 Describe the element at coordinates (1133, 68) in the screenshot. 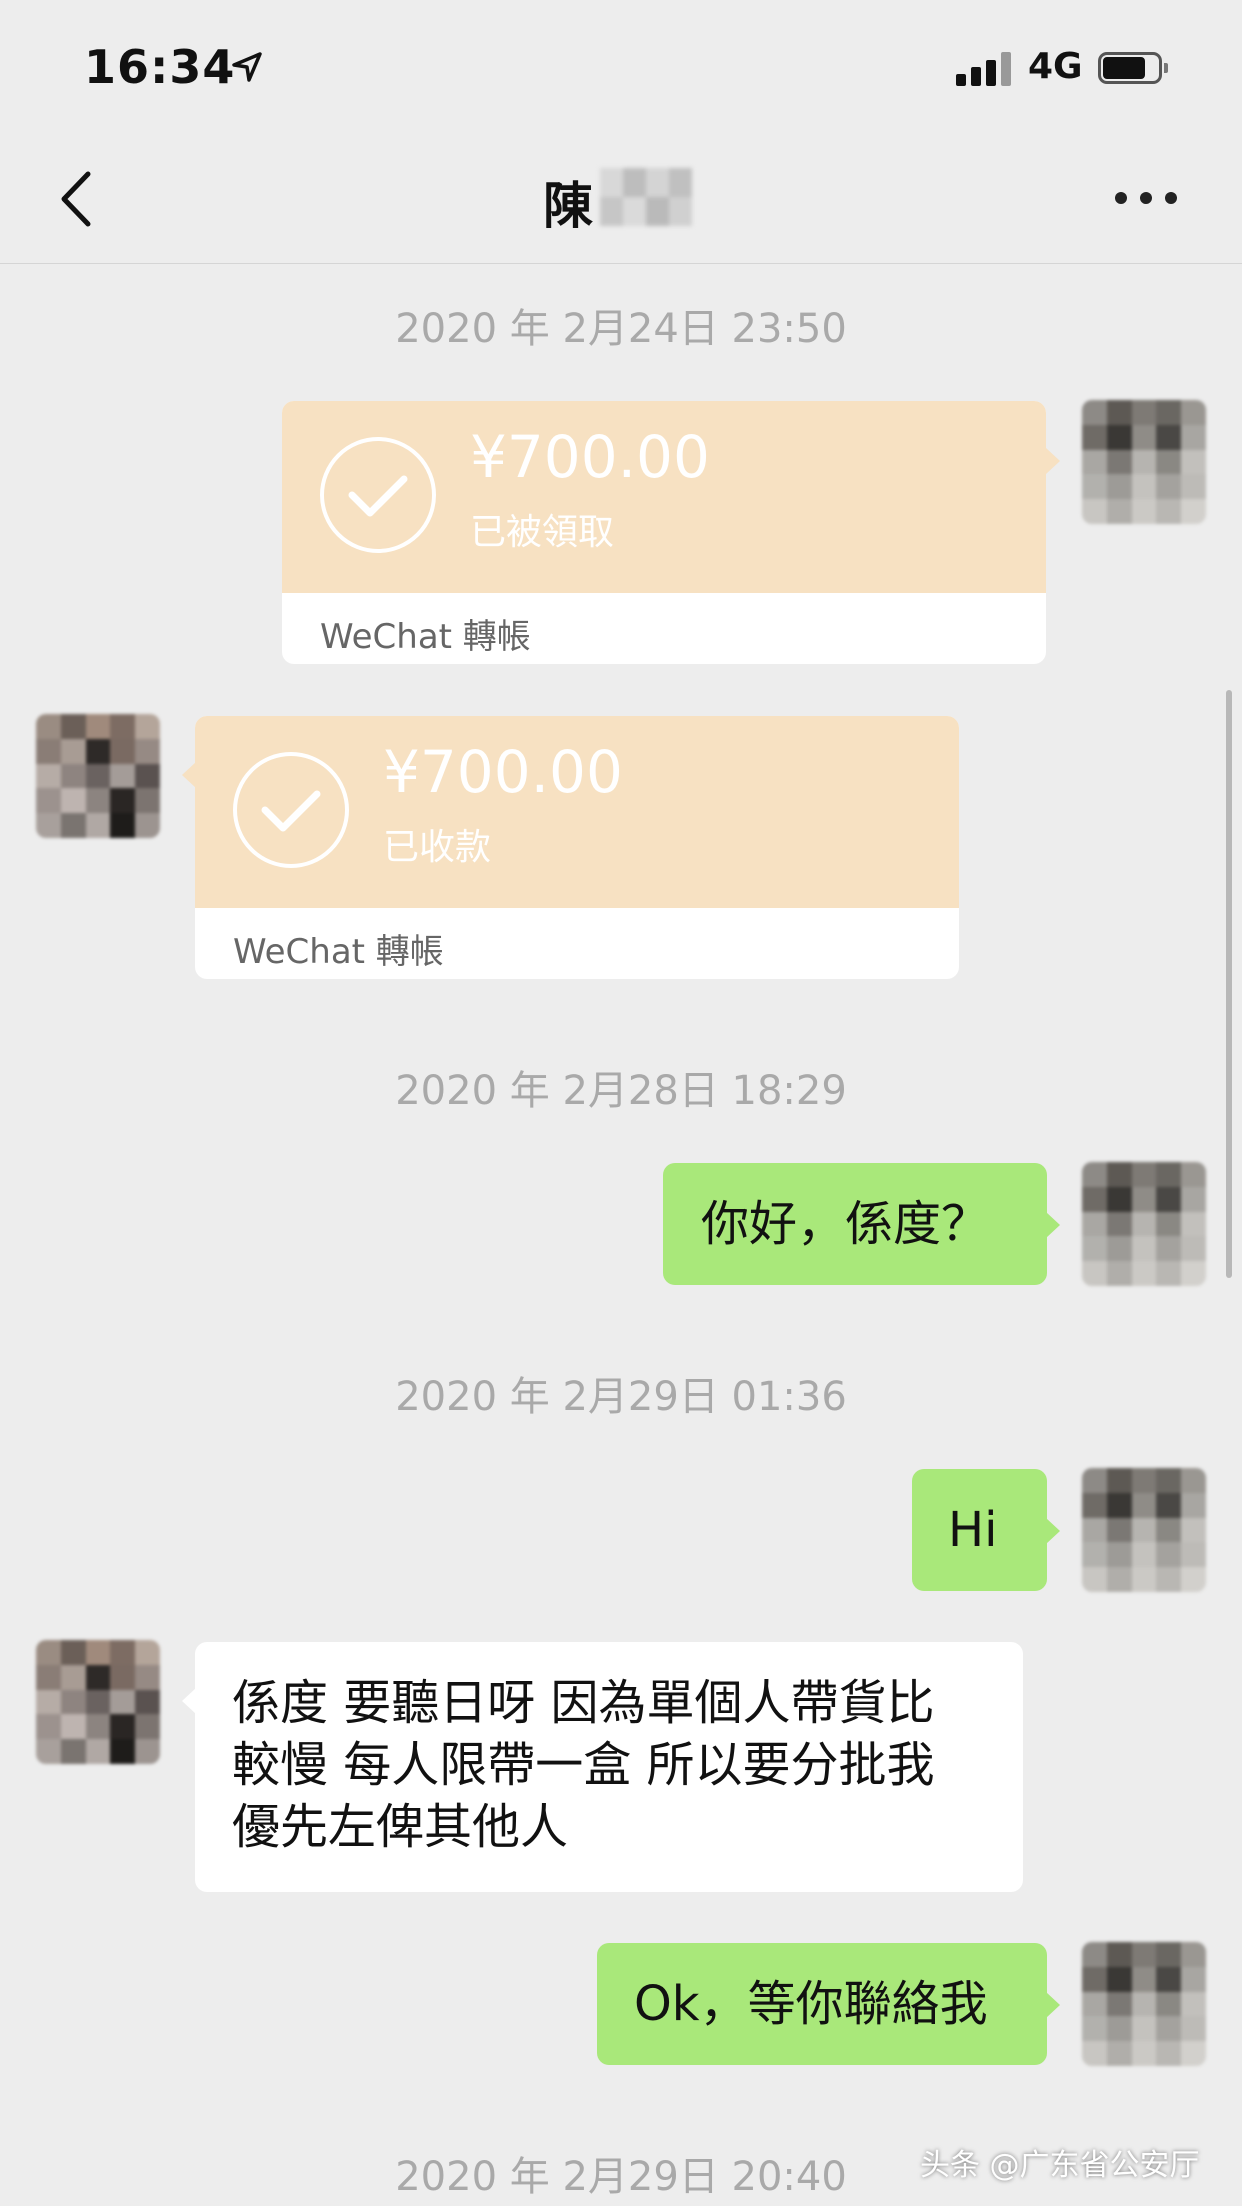

I see `battery-icon` at that location.